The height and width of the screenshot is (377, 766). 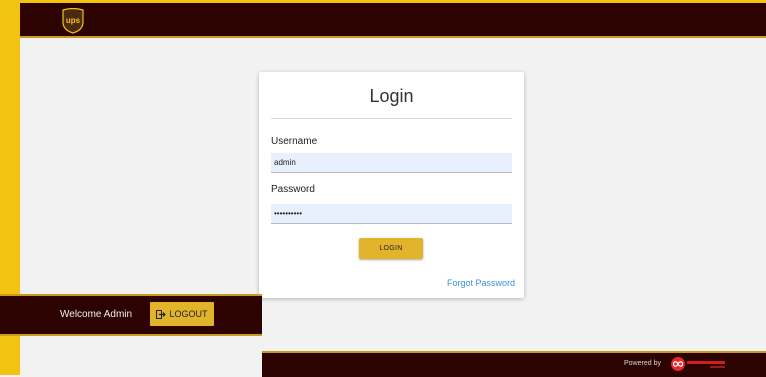 What do you see at coordinates (391, 118) in the screenshot?
I see `card-divider` at bounding box center [391, 118].